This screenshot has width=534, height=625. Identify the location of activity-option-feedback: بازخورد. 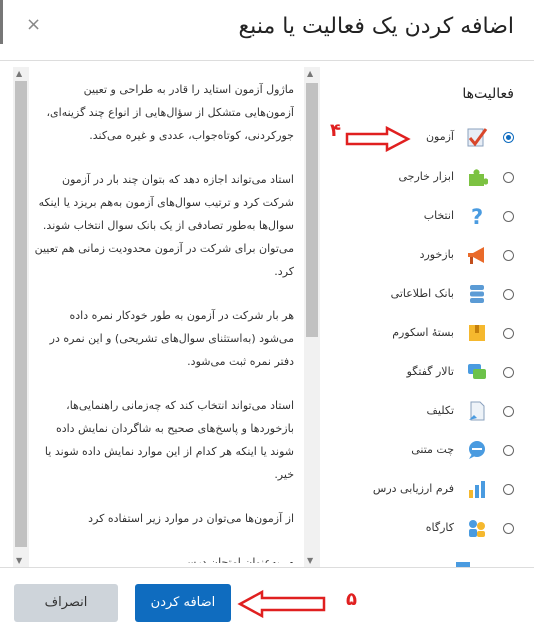
(429, 256).